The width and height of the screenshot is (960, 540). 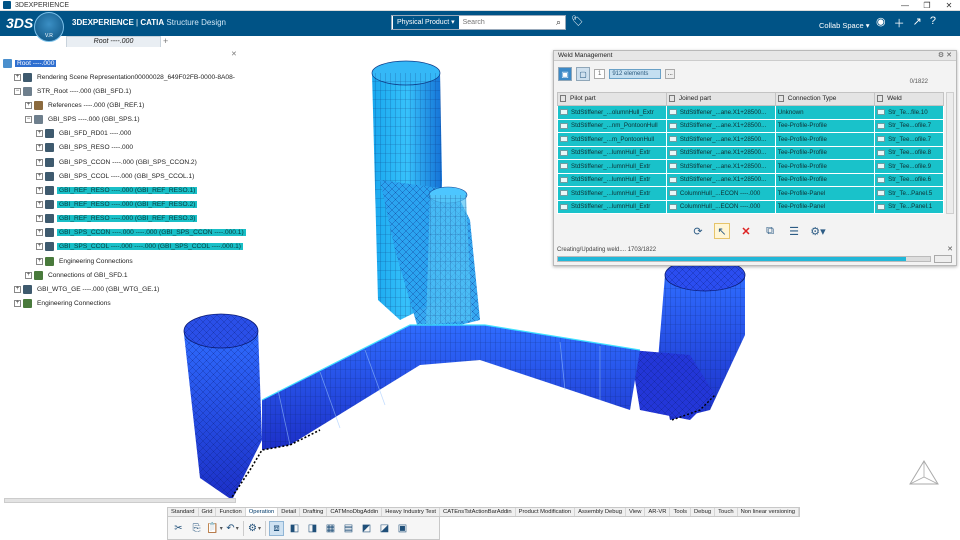 I want to click on list-add-icon: ☰, so click(x=794, y=231).